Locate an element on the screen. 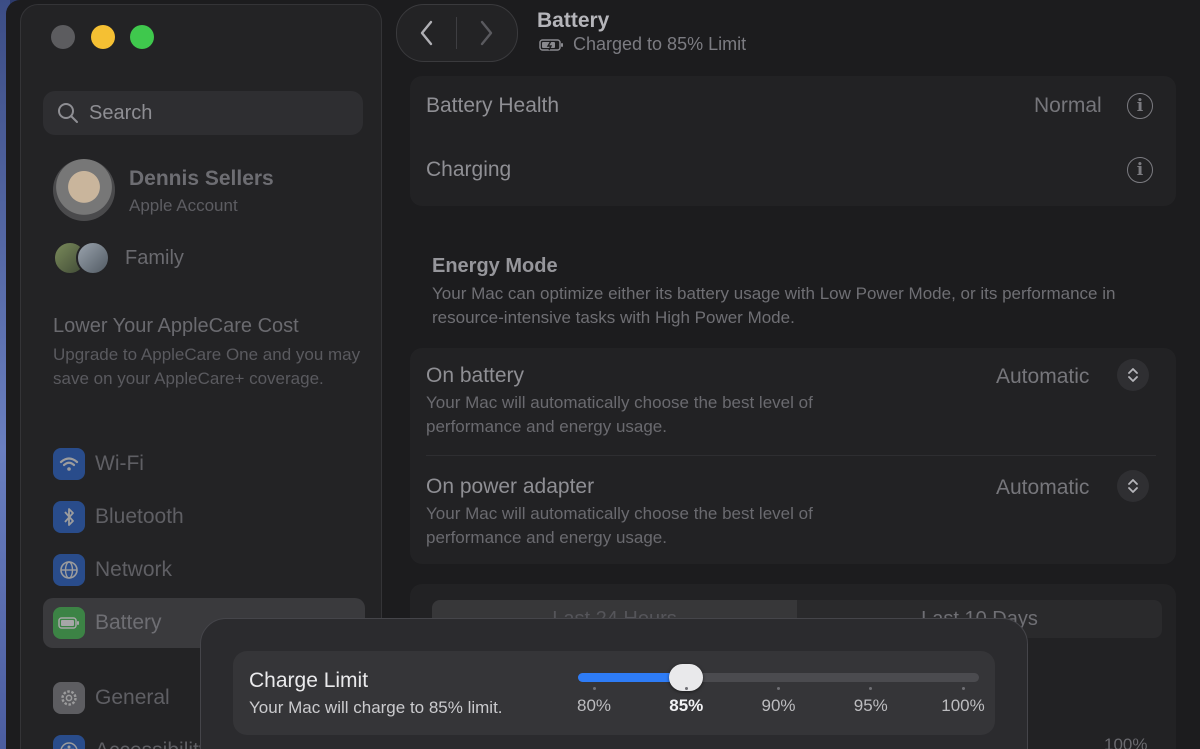  wifi-icon is located at coordinates (69, 464).